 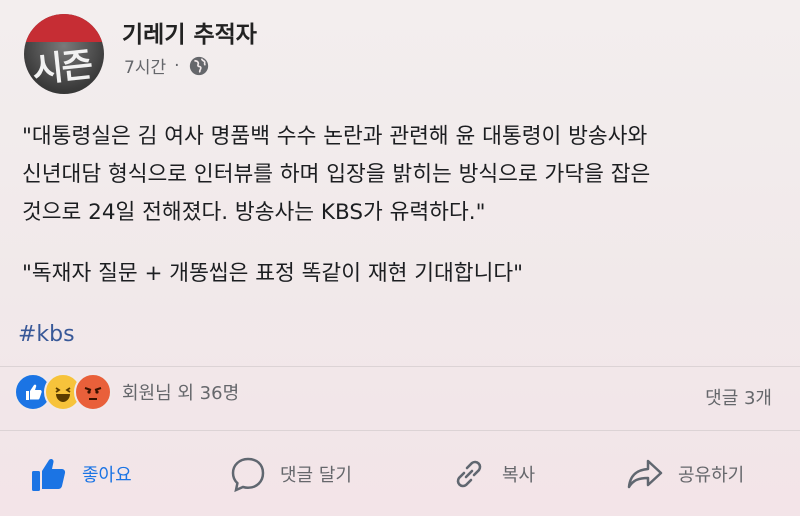 I want to click on comments-count: 댓글 3개, so click(x=738, y=397).